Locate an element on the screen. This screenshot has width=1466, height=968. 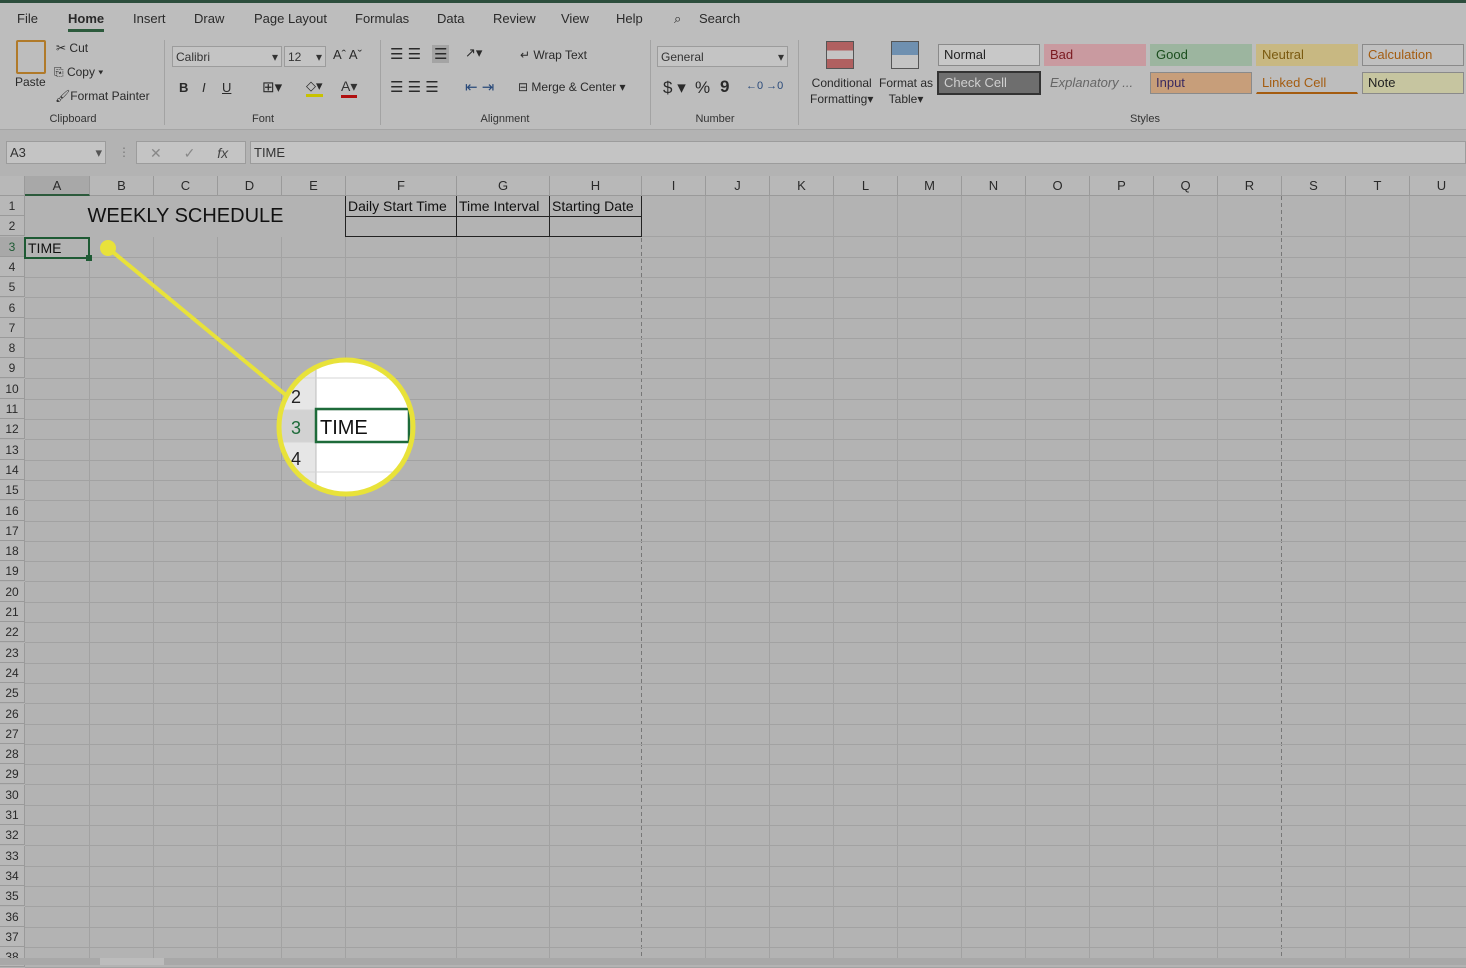
callout-magnified-view: 2 3 4 TIME is located at coordinates (346, 427).